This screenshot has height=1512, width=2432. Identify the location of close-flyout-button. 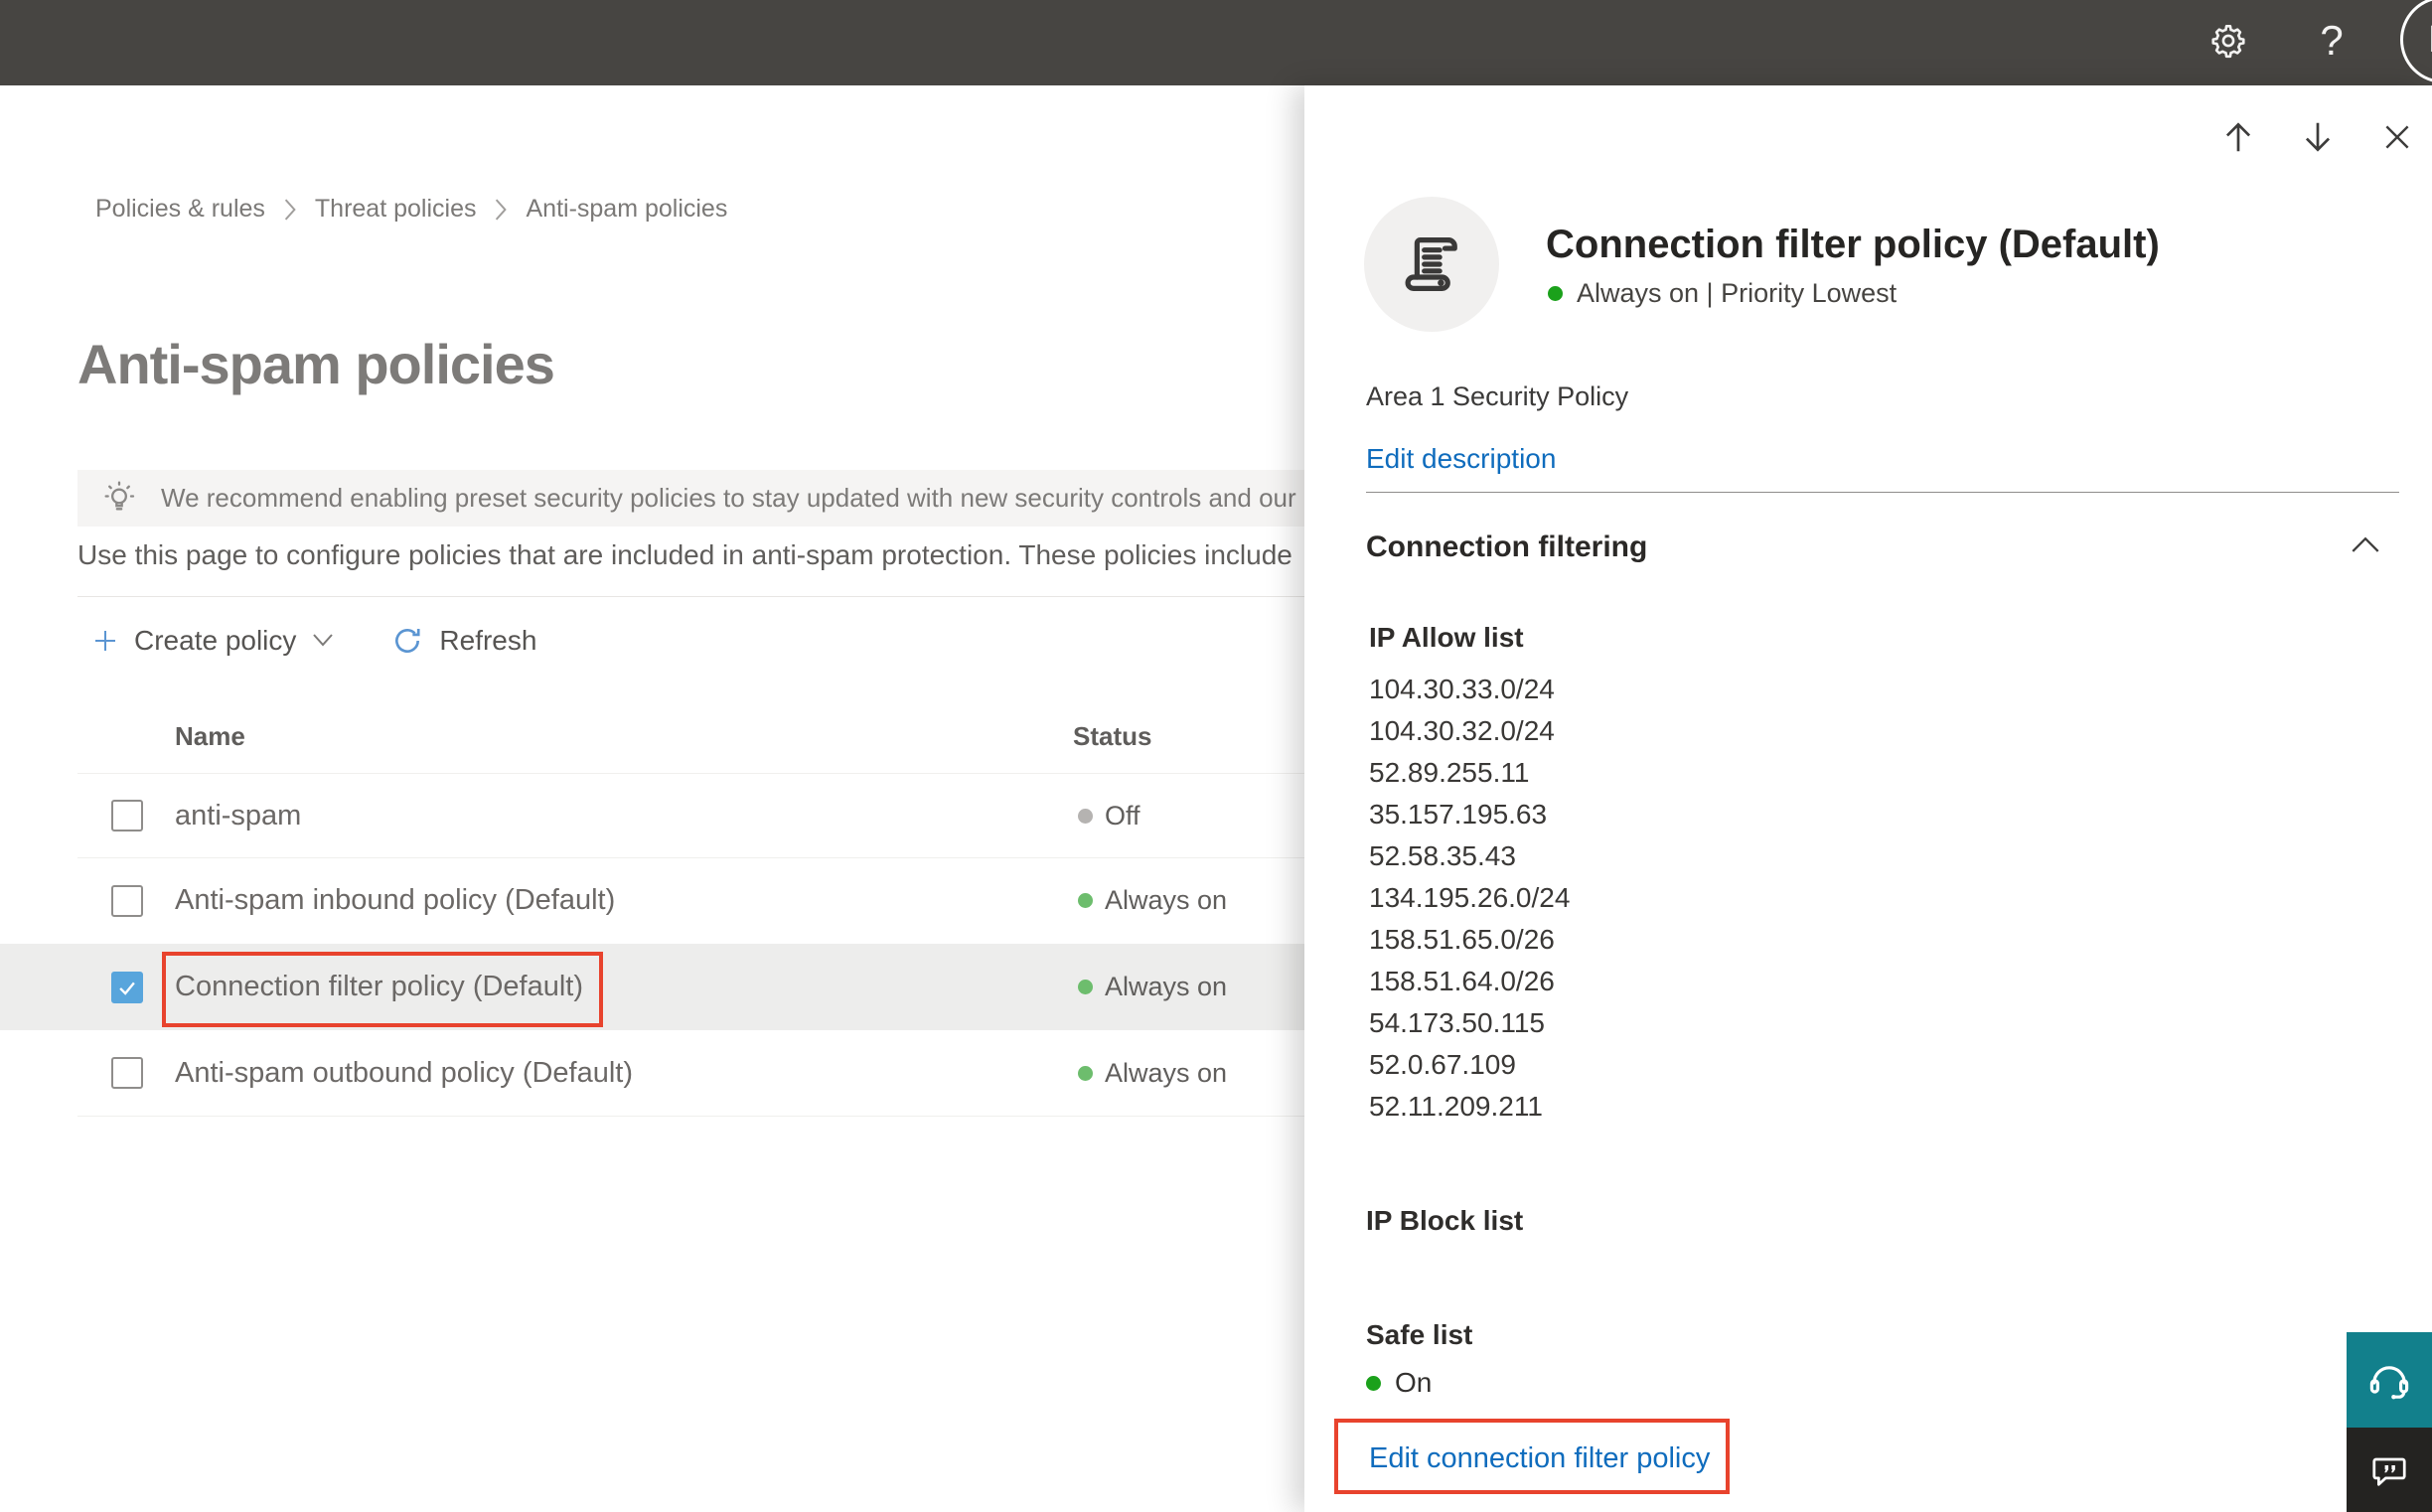
(2397, 137).